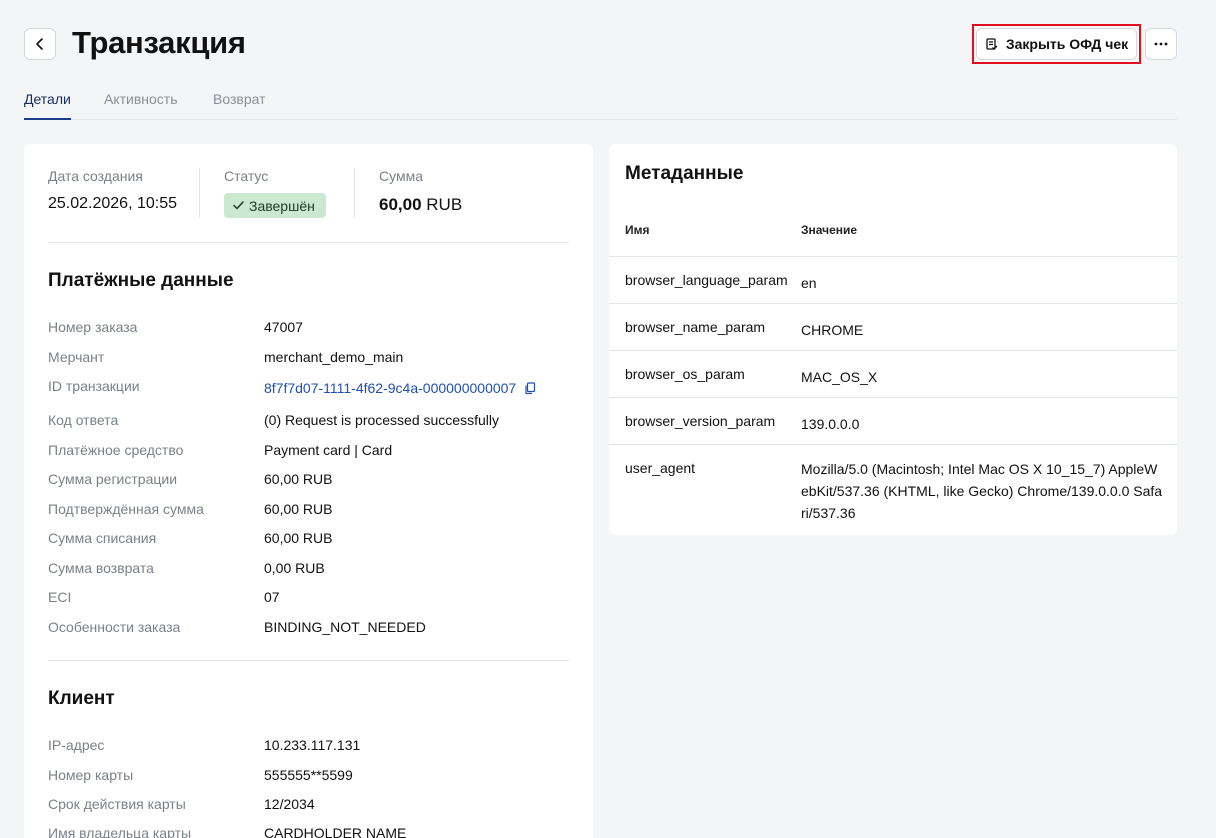  Describe the element at coordinates (141, 105) in the screenshot. I see `tab-activity: Активность` at that location.